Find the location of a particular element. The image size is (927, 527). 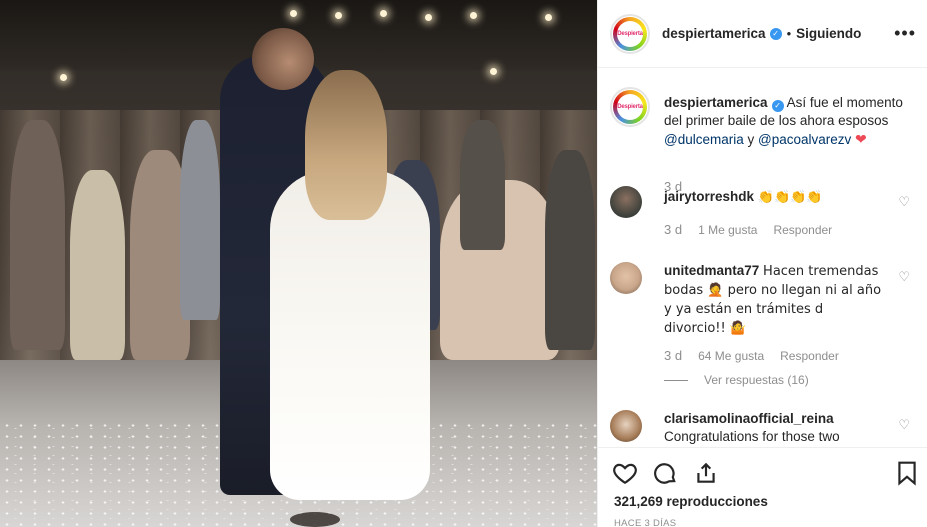

comment-body: jairytorreshdk 👏👏👏👏 is located at coordinates (776, 197).